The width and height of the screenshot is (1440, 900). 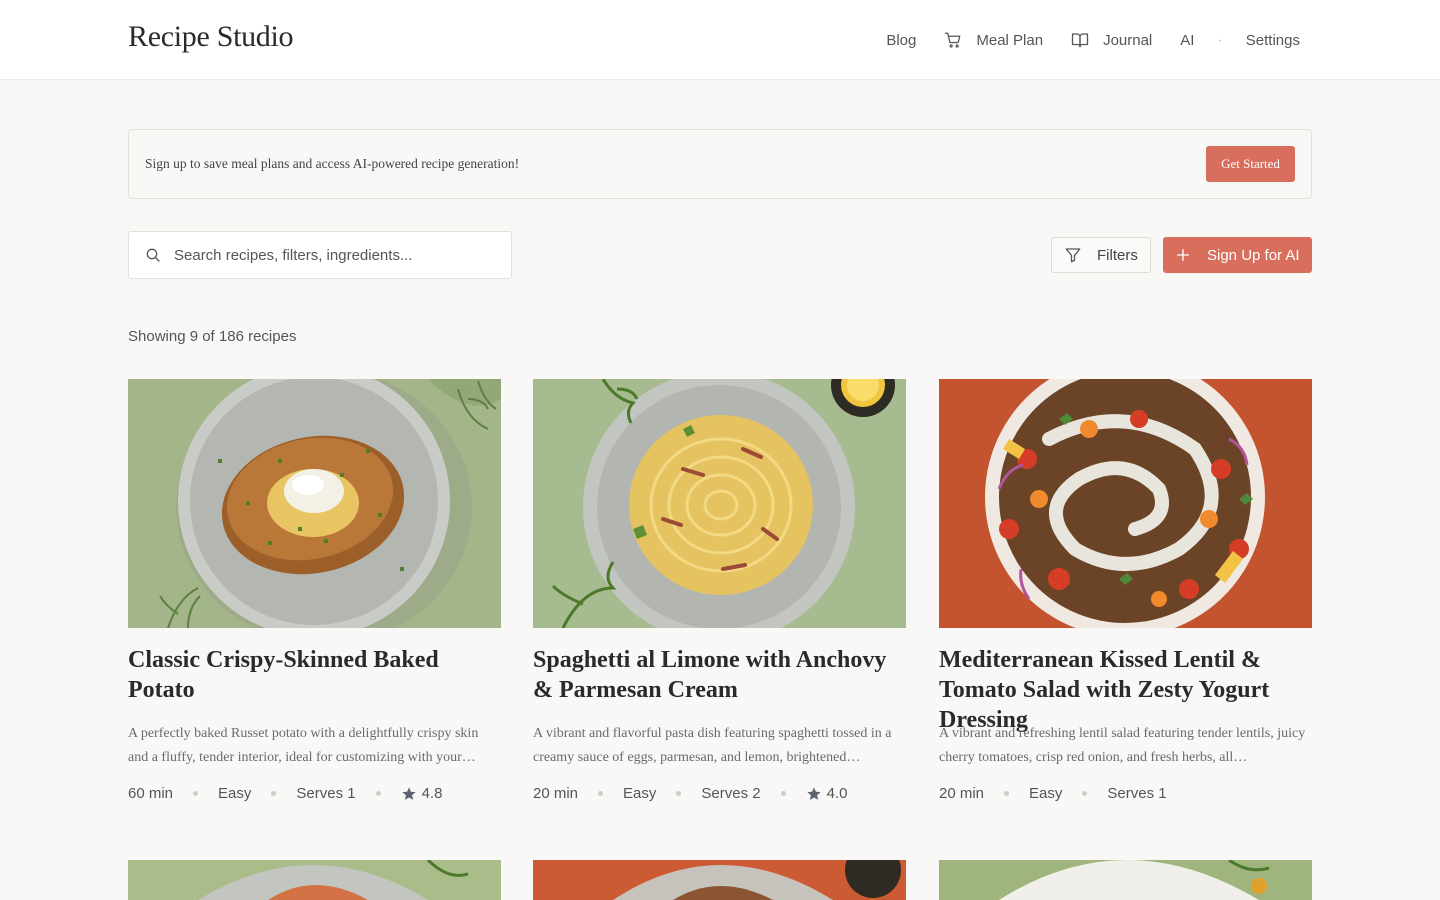 I want to click on filters-button: Filters, so click(x=1101, y=255).